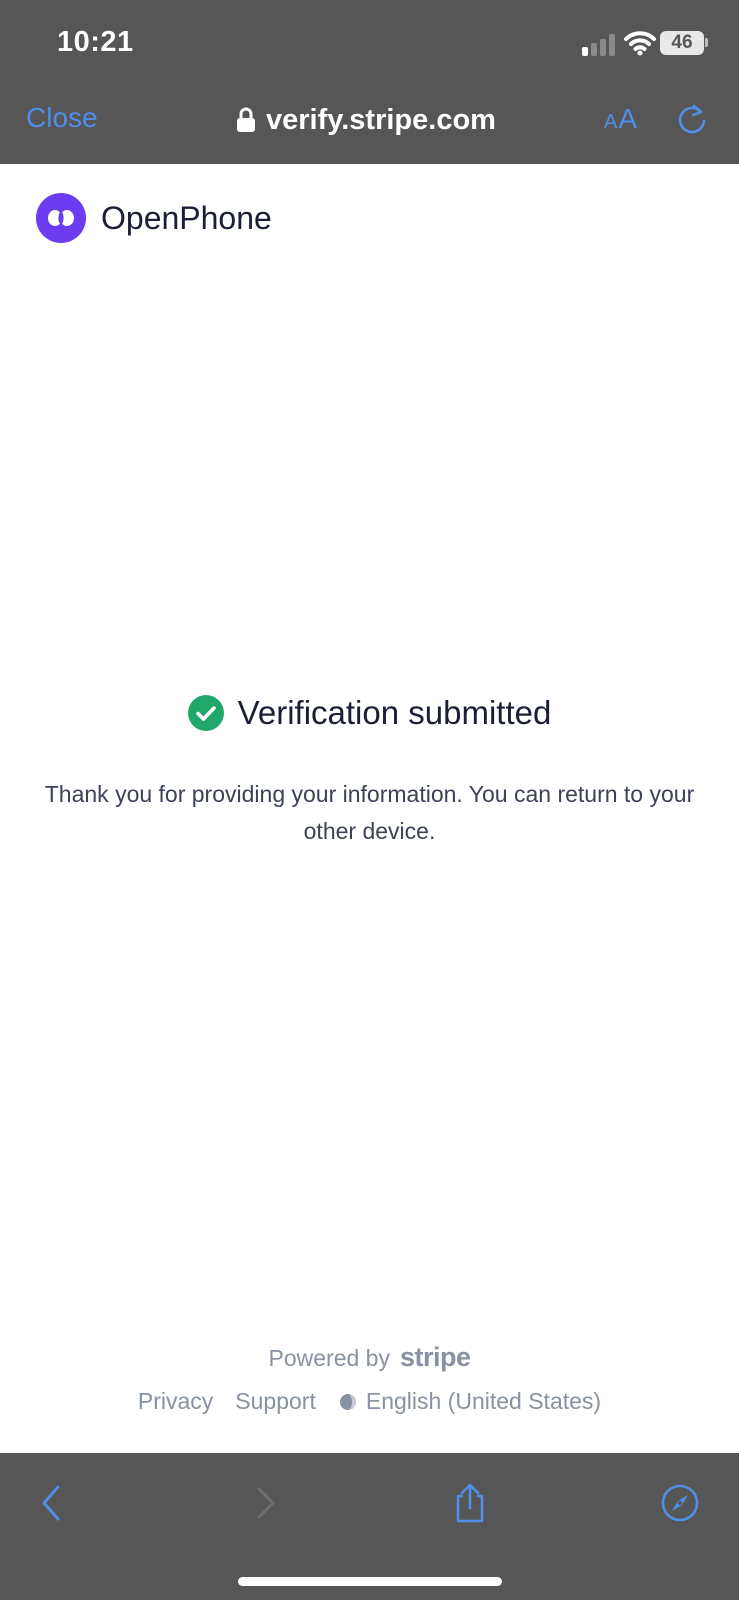 This screenshot has height=1600, width=739. What do you see at coordinates (369, 82) in the screenshot?
I see `browser-top-bar: 10:21 46 Close verify.stripe.com AA` at bounding box center [369, 82].